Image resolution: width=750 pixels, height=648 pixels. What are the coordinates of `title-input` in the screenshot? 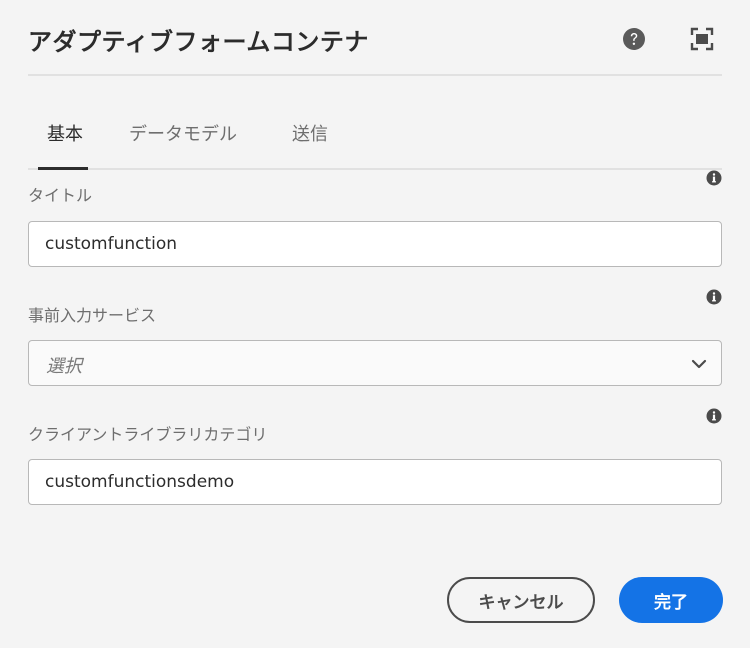 It's located at (375, 244).